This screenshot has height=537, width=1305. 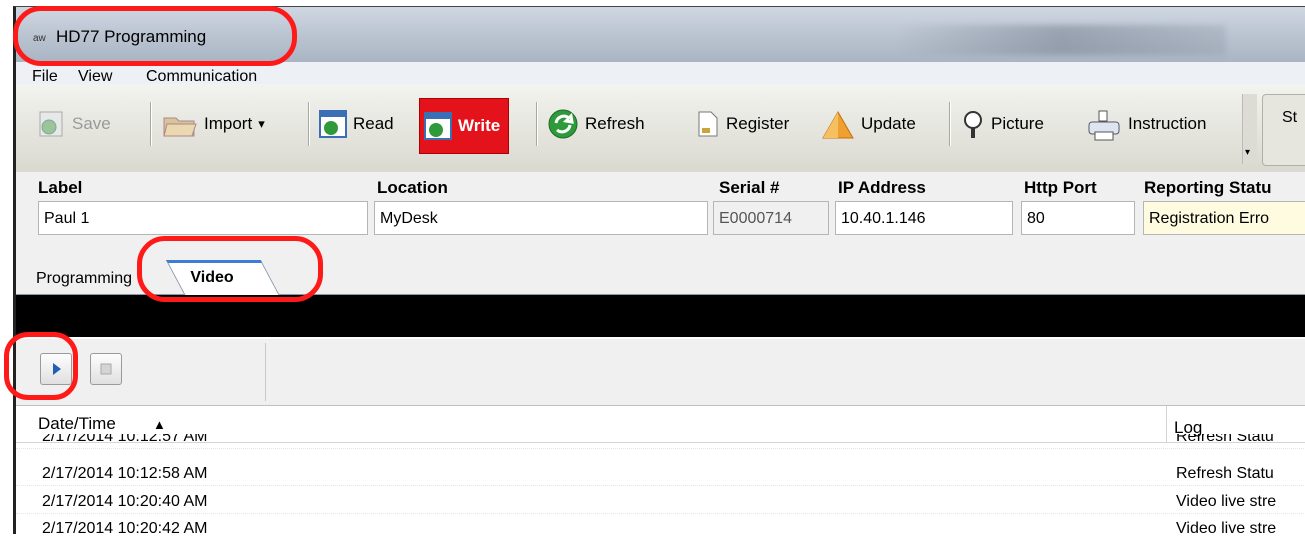 What do you see at coordinates (60, 187) in the screenshot?
I see `label-field-title: Label` at bounding box center [60, 187].